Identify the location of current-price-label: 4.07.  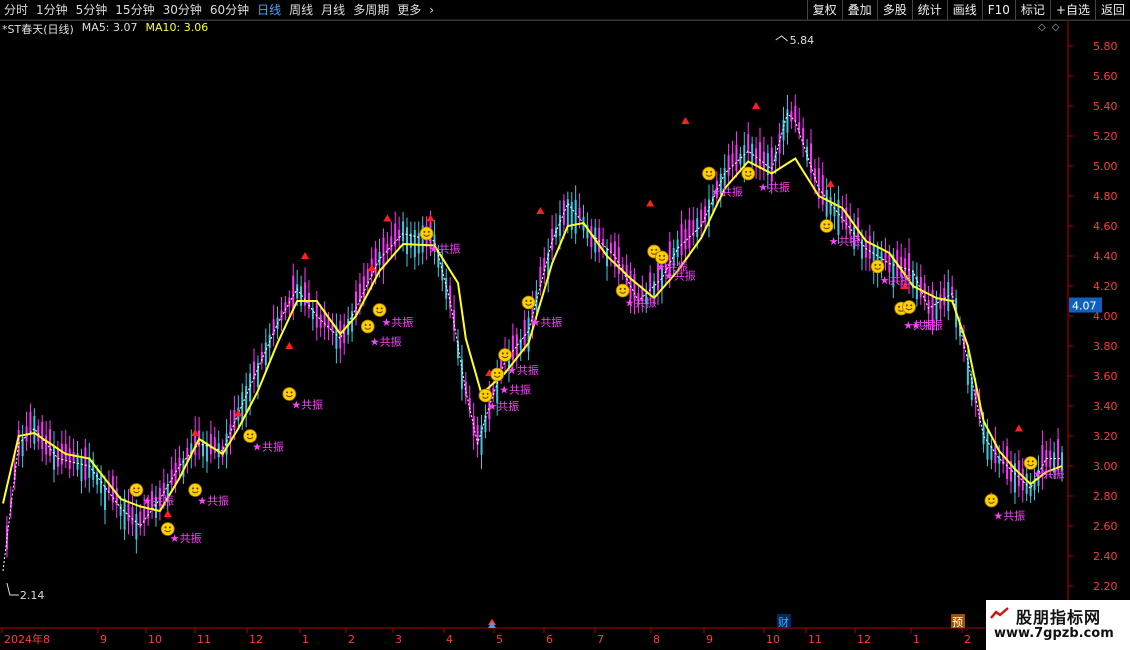
(1084, 306).